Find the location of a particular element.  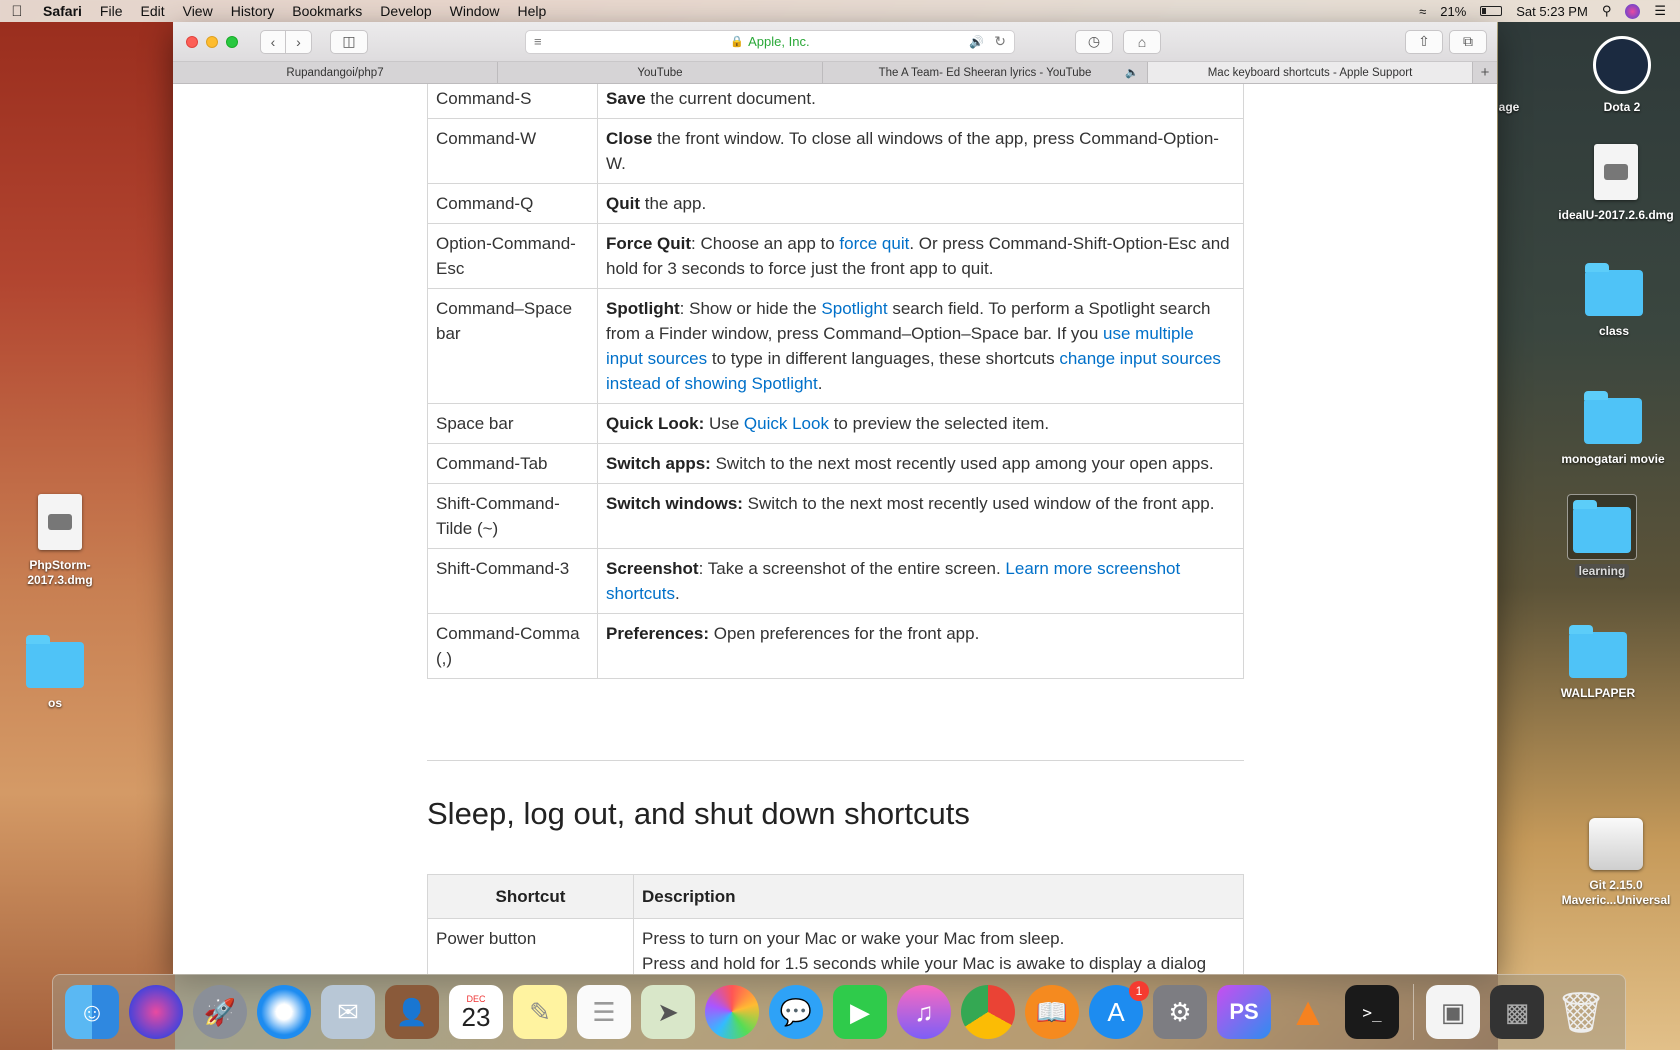

home-button: ⌂ is located at coordinates (1142, 41).